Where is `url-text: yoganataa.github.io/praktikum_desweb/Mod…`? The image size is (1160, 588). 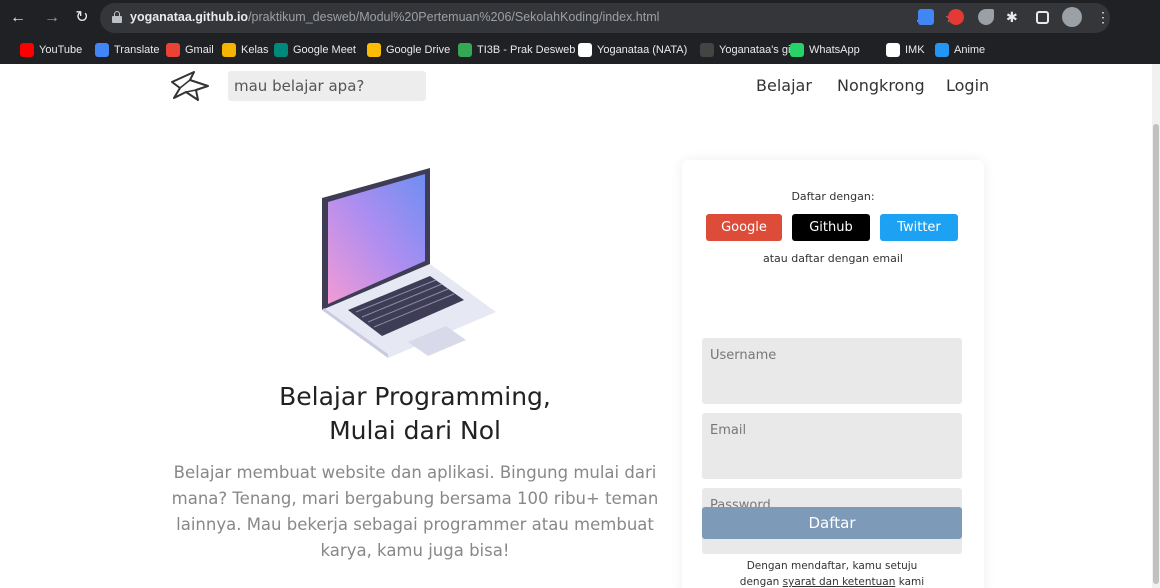
url-text: yoganataa.github.io/praktikum_desweb/Mod… is located at coordinates (395, 17).